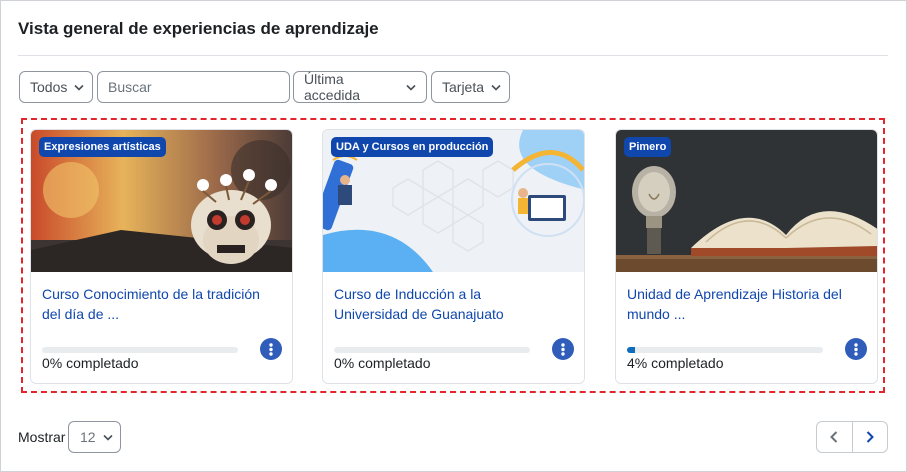 Image resolution: width=907 pixels, height=472 pixels. Describe the element at coordinates (42, 437) in the screenshot. I see `show-label: Mostrar` at that location.